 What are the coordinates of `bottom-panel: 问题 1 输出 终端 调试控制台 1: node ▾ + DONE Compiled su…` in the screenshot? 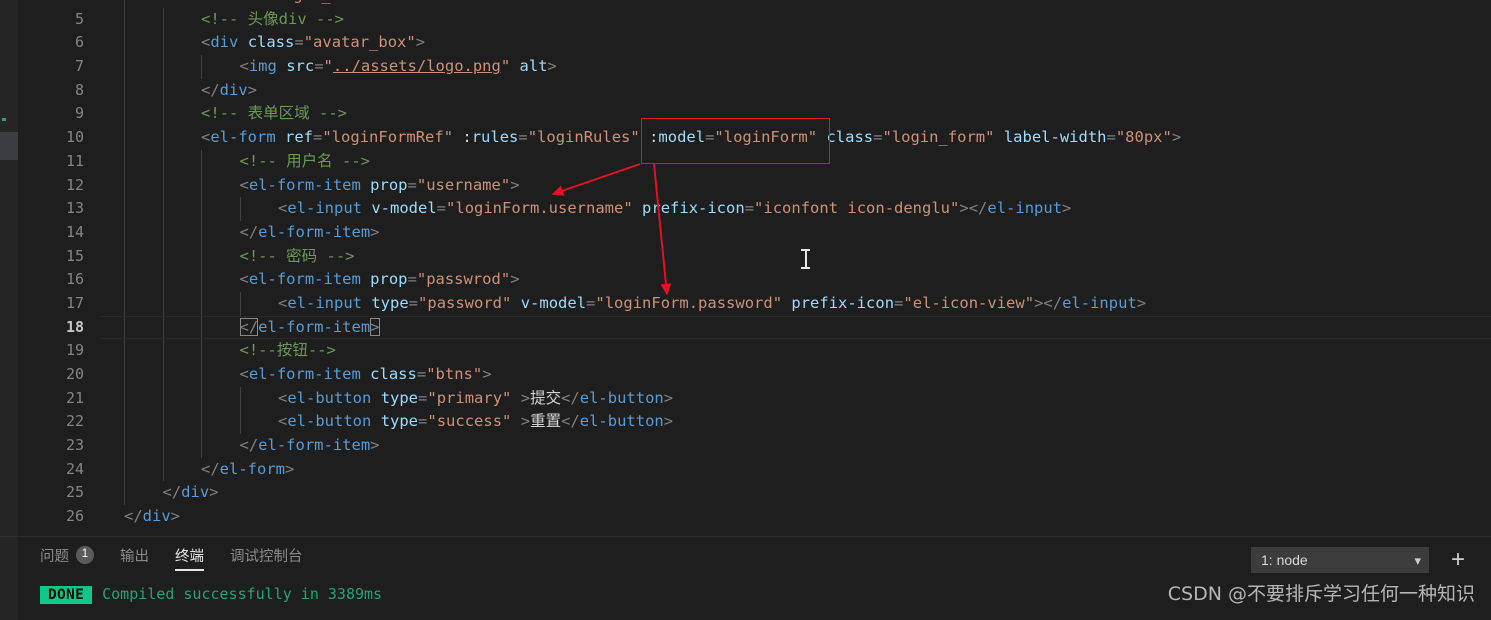 It's located at (745, 578).